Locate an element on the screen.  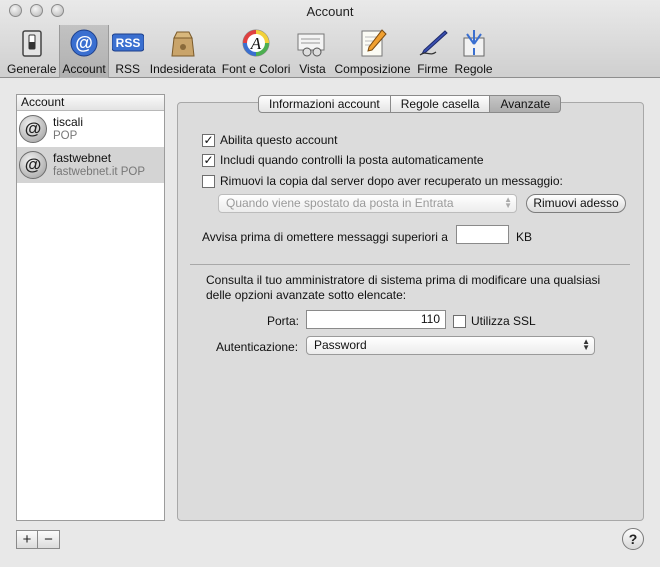
include-auto-check-checkbox: ✓ is located at coordinates (208, 160).